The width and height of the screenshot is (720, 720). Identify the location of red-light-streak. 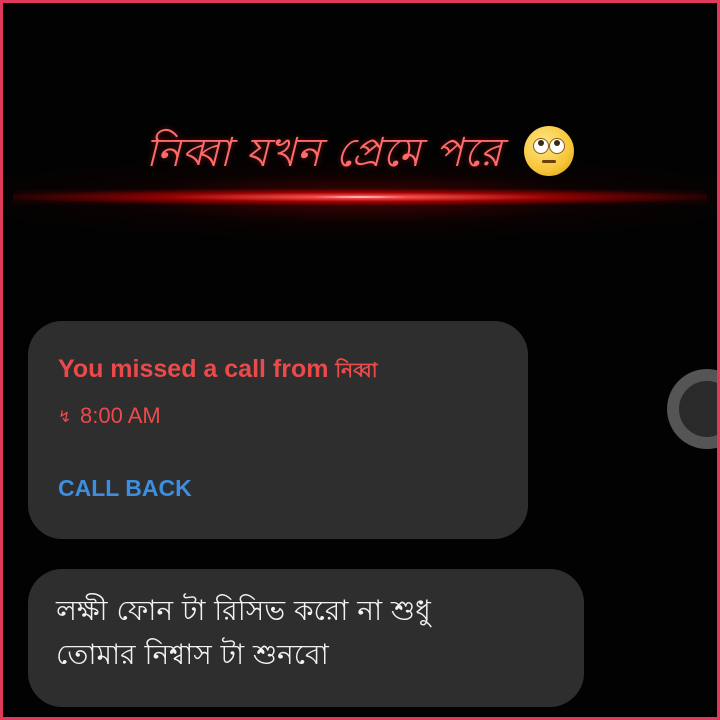
(360, 197).